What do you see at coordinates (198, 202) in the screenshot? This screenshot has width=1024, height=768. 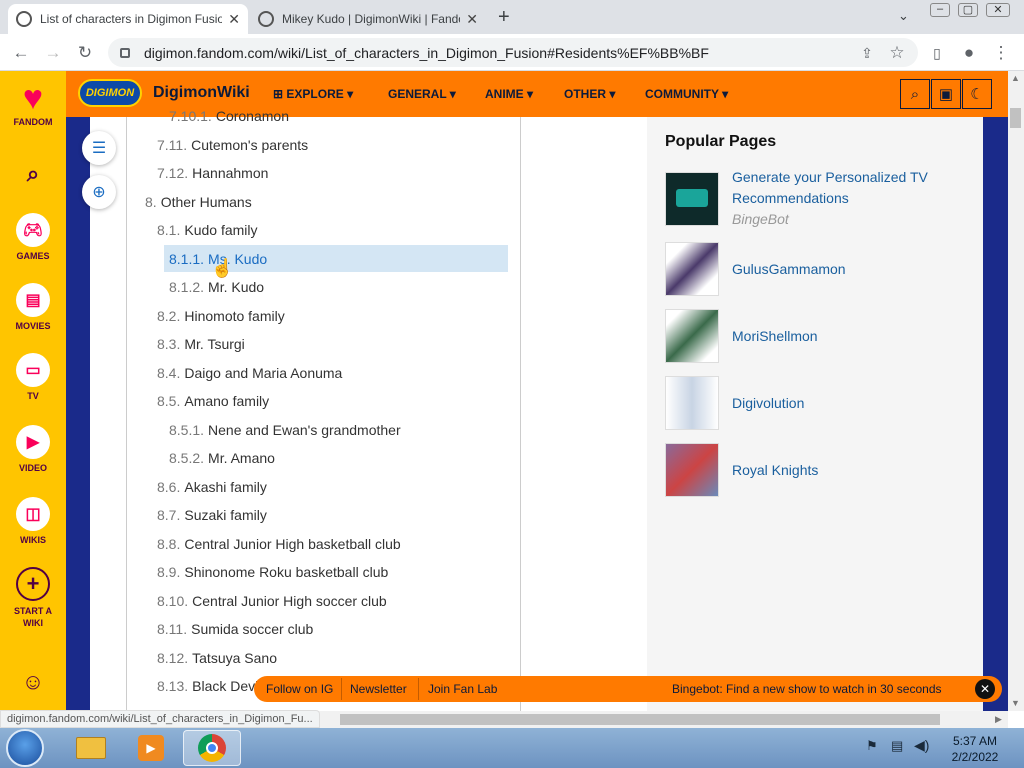 I see `toc-item: 8. Other Humans` at bounding box center [198, 202].